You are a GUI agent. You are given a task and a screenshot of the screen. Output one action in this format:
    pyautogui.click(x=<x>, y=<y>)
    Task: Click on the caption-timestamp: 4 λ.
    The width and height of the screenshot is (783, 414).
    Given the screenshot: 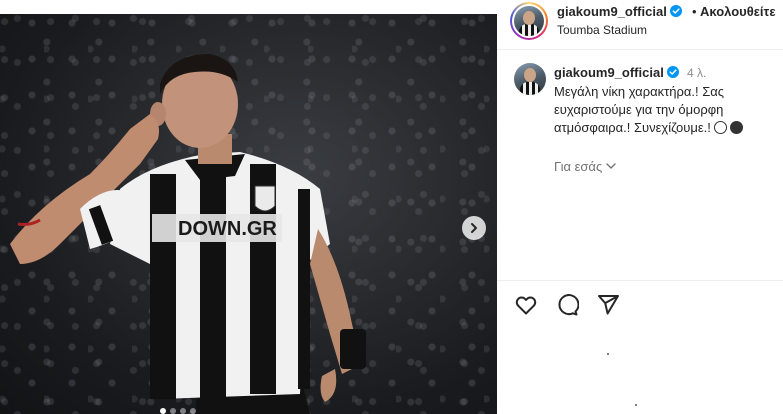 What is the action you would take?
    pyautogui.click(x=696, y=73)
    